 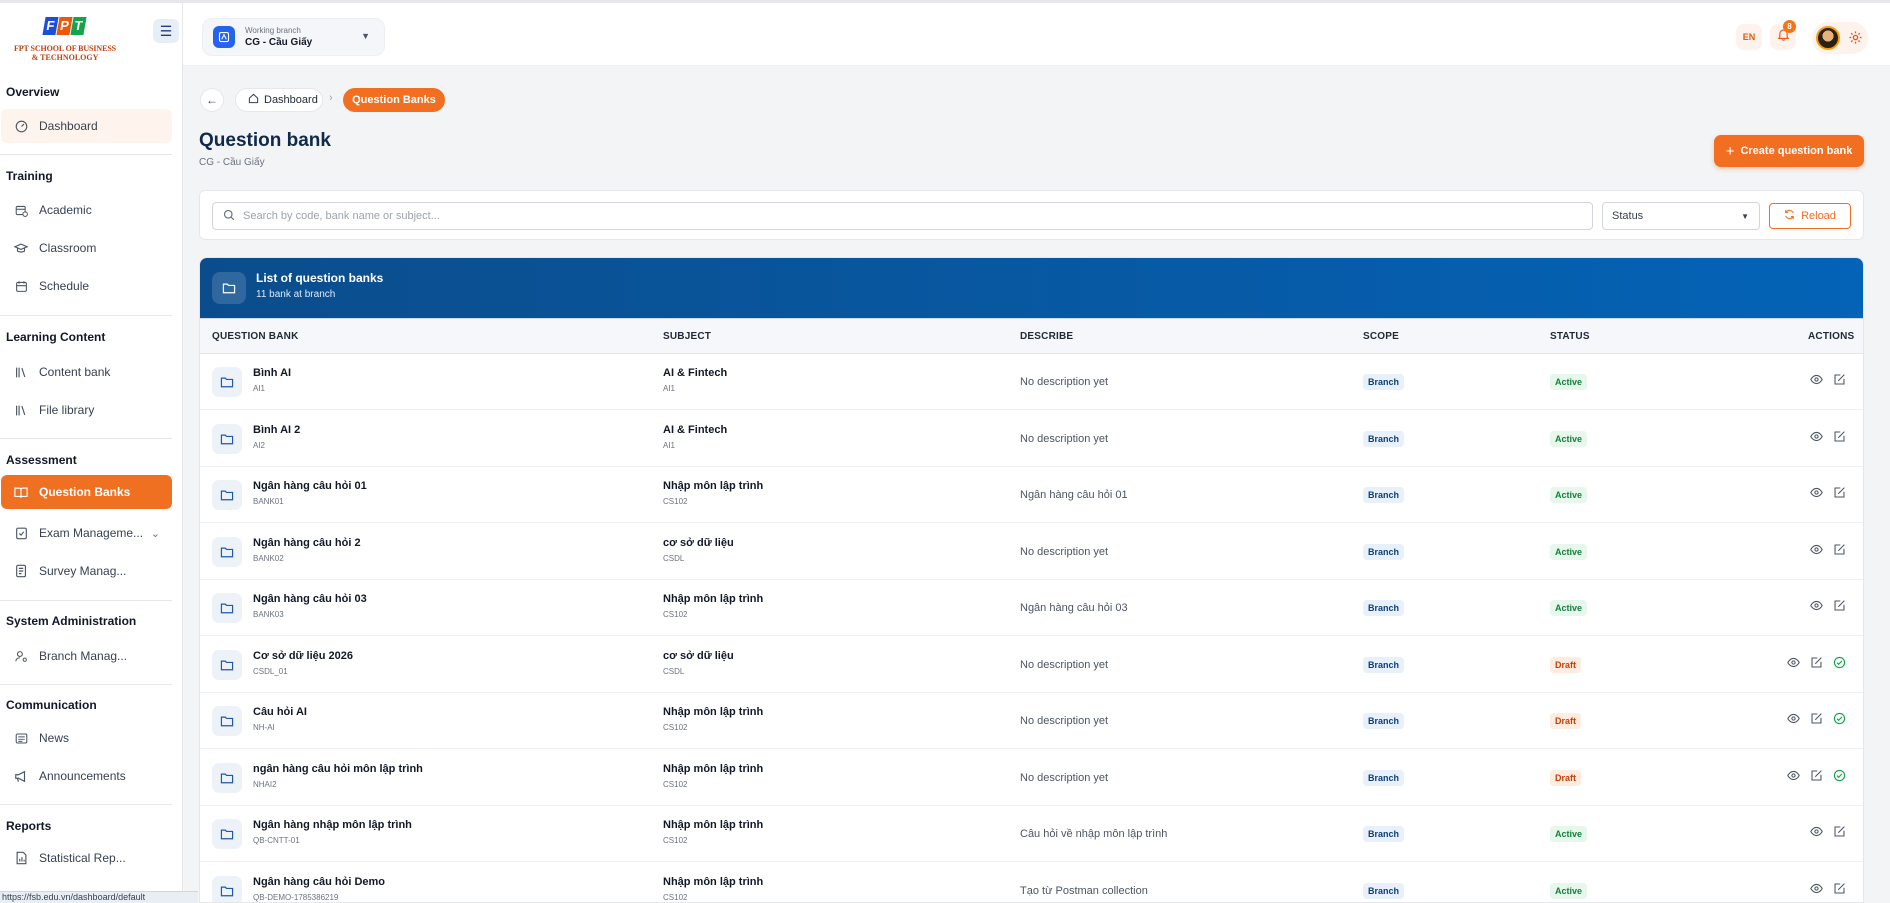 I want to click on book-open-icon, so click(x=21, y=492).